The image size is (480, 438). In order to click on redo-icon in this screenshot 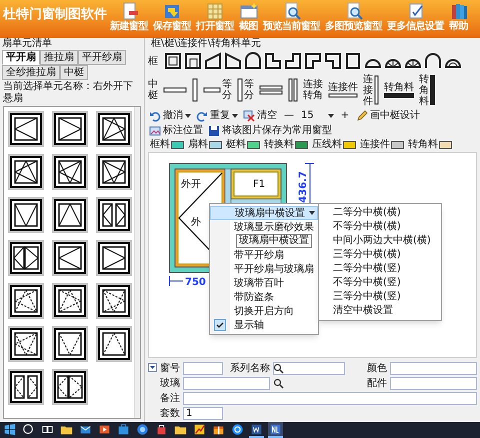, I will do `click(202, 116)`.